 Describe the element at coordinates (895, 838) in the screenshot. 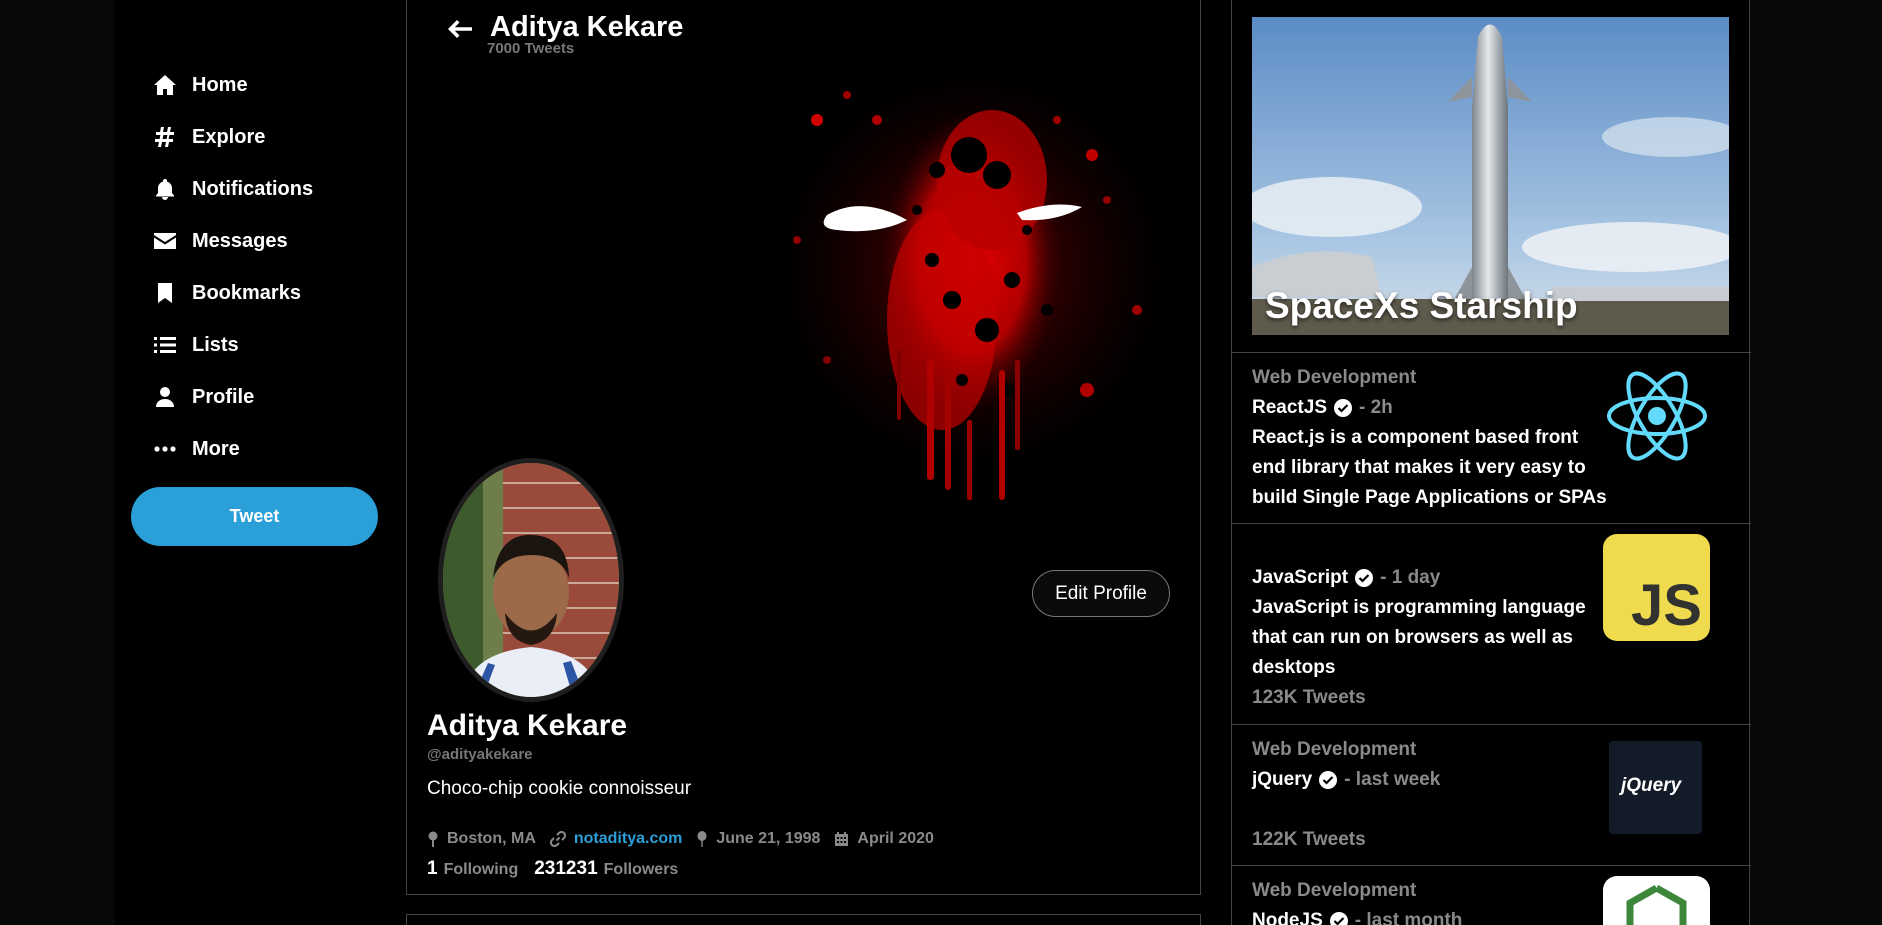

I see `joined-text: April 2020` at that location.